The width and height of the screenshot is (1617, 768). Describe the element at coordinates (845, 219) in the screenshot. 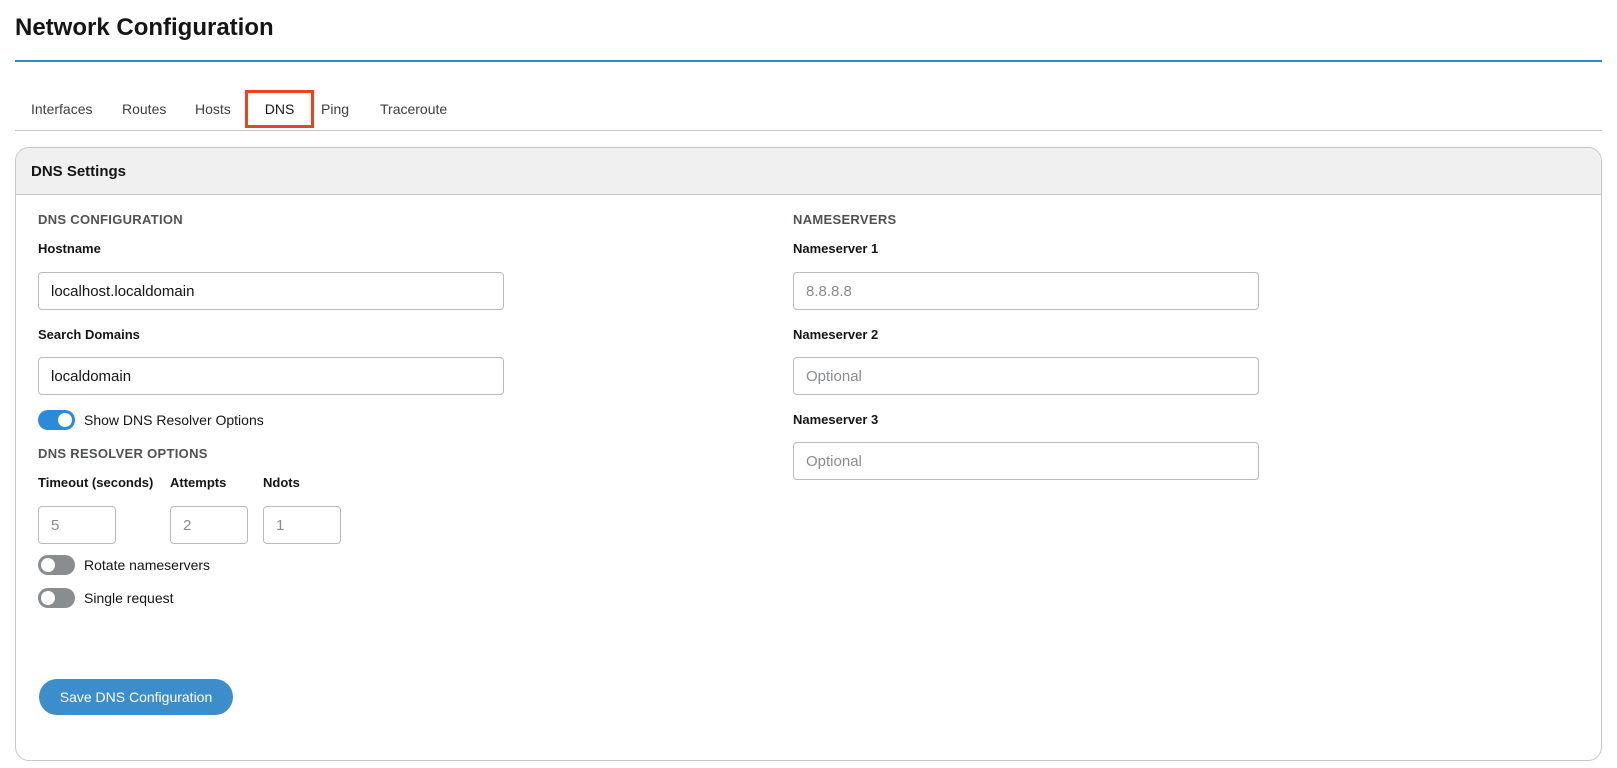

I see `nameservers-heading: NAMESERVERS` at that location.